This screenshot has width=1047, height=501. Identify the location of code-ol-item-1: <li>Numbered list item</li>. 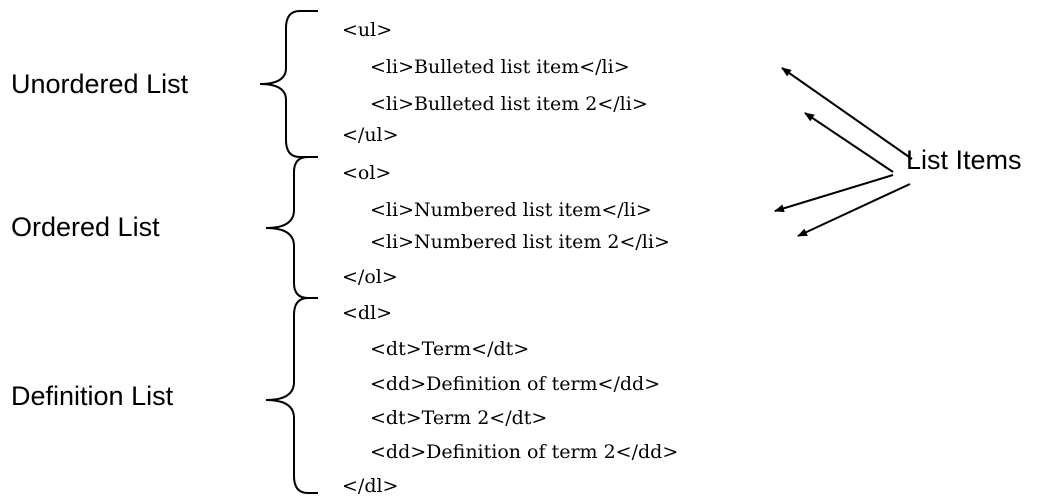
(511, 210).